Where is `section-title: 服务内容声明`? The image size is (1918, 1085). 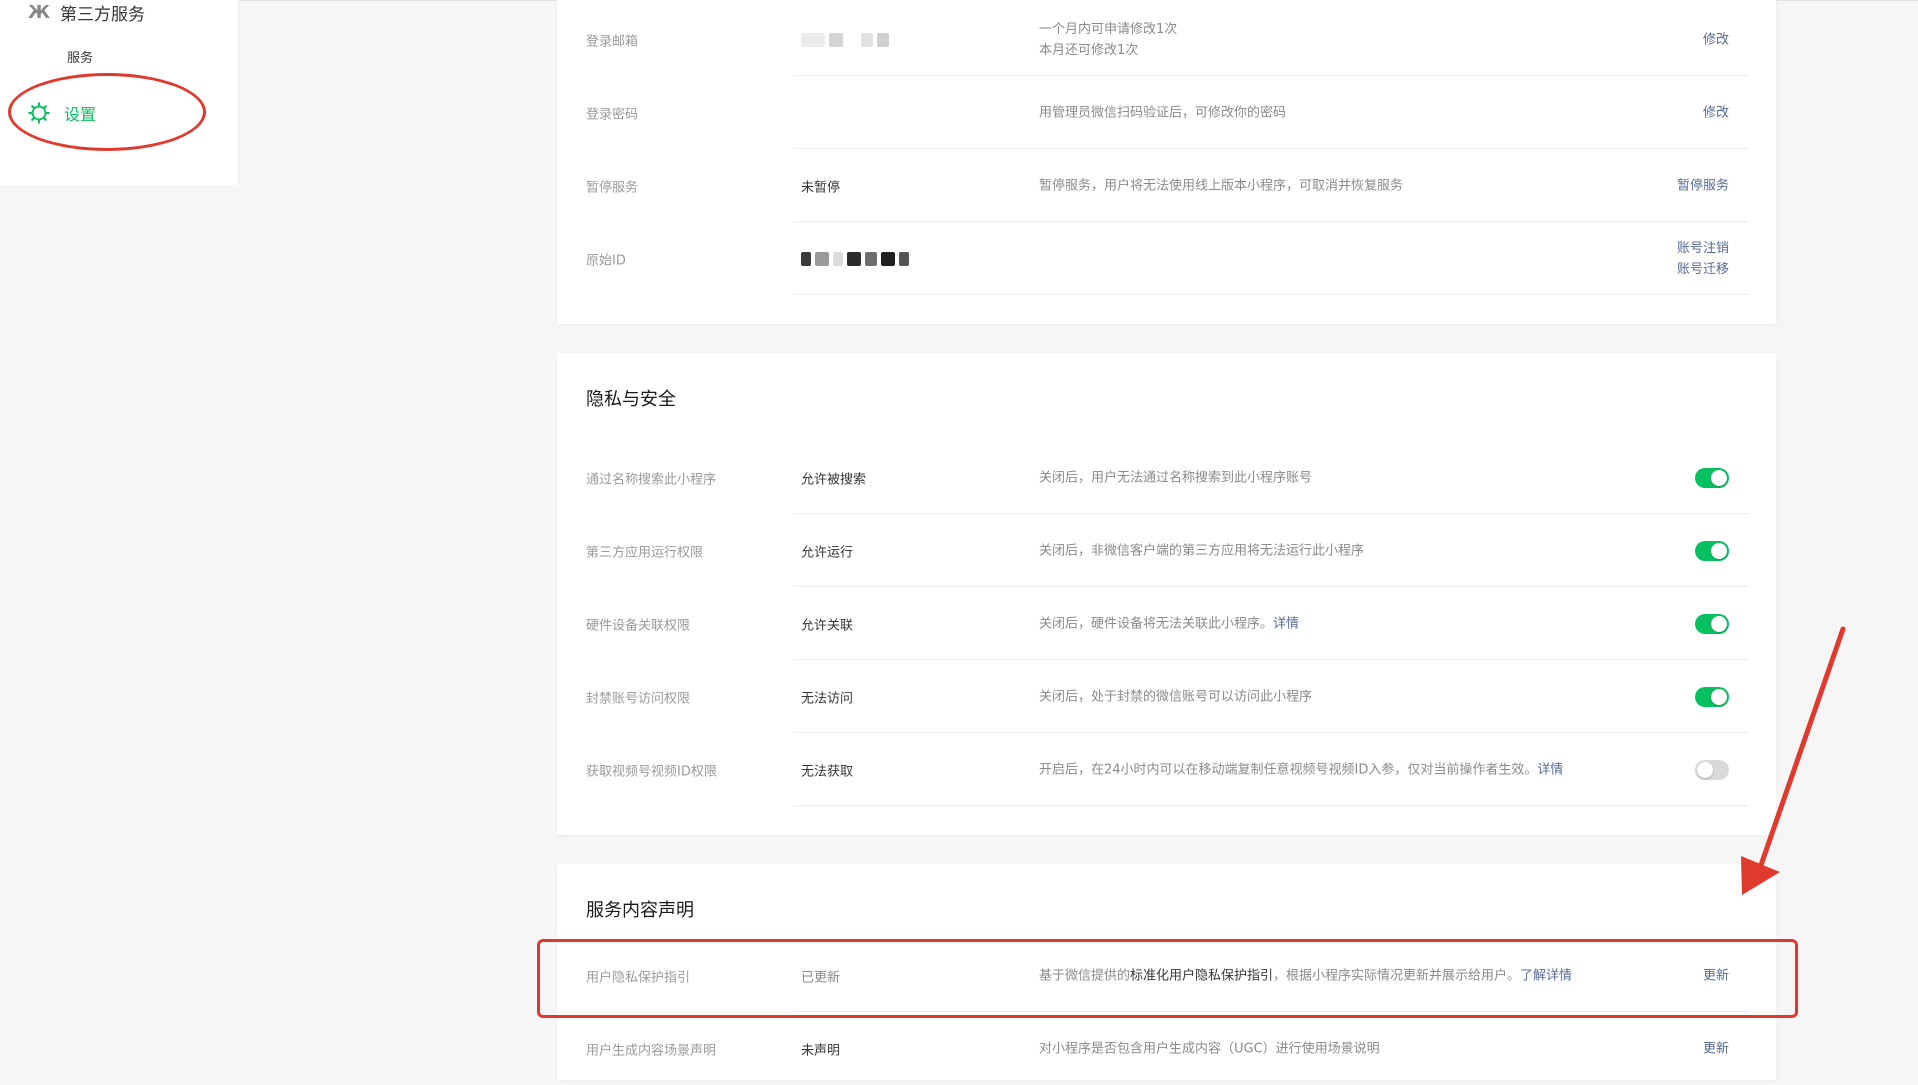
section-title: 服务内容声明 is located at coordinates (640, 910).